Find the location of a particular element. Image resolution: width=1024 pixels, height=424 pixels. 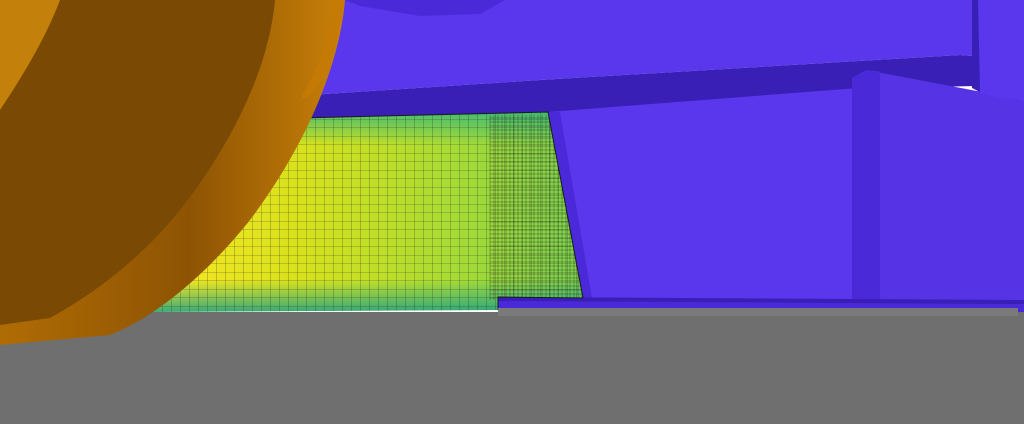

ground-contact-strip is located at coordinates (758, 312).